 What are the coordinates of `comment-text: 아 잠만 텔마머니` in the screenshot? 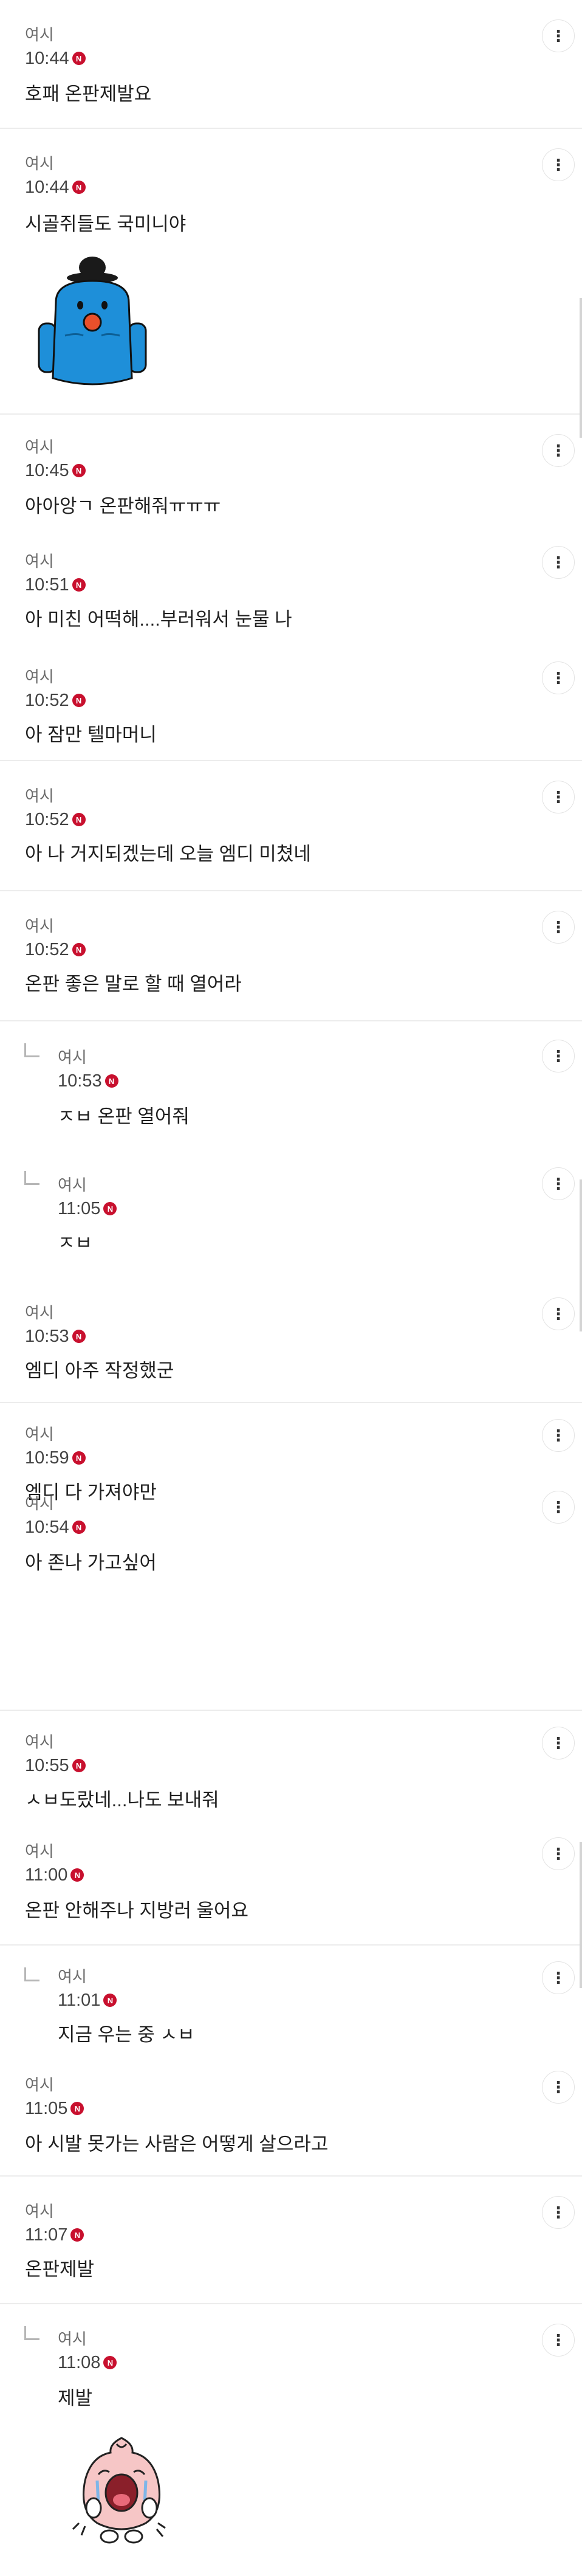 It's located at (91, 734).